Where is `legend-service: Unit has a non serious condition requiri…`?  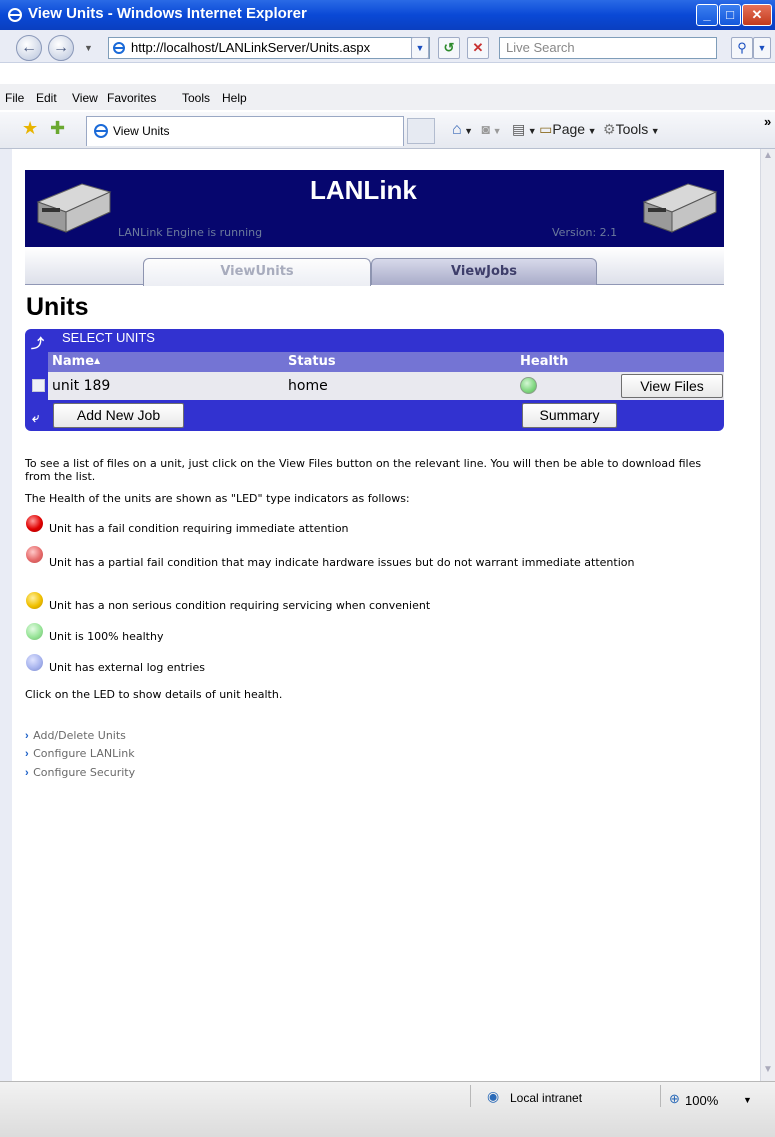 legend-service: Unit has a non serious condition requiri… is located at coordinates (240, 605).